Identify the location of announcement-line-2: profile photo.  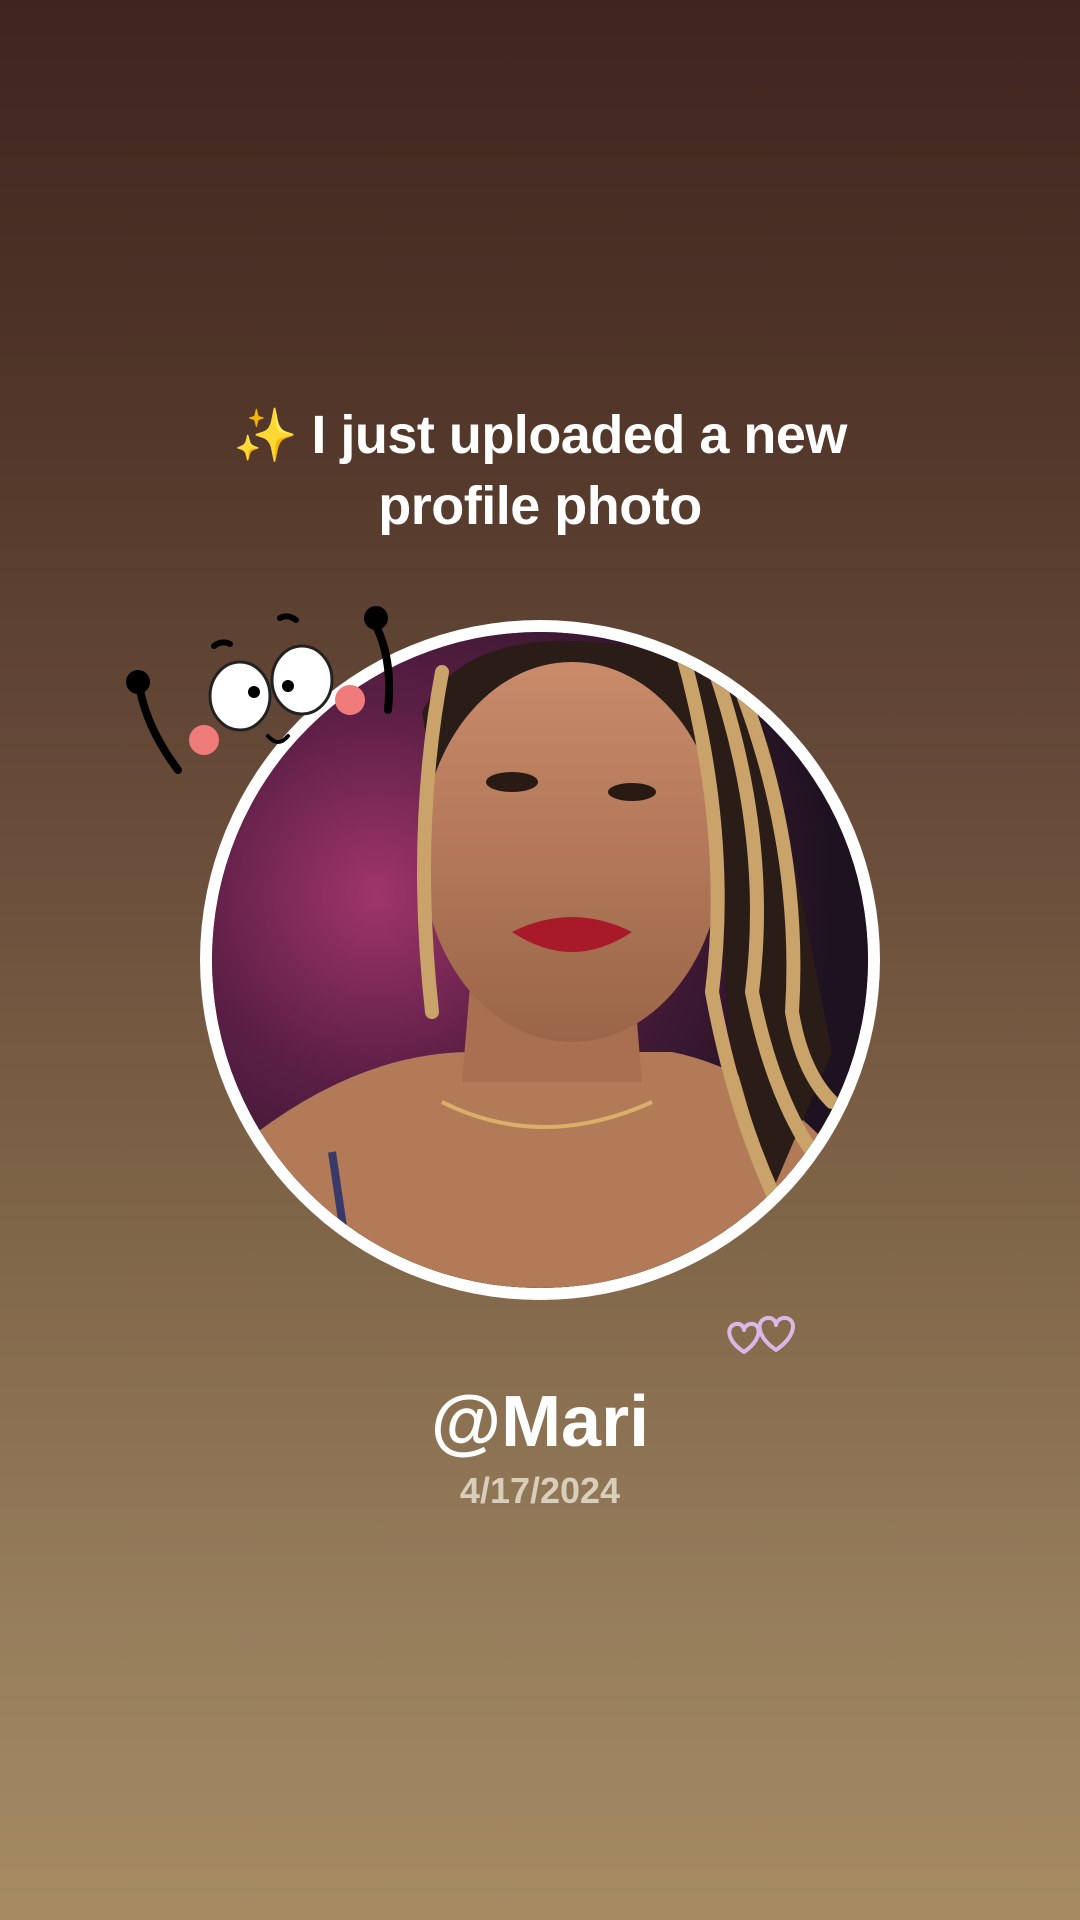
(540, 506).